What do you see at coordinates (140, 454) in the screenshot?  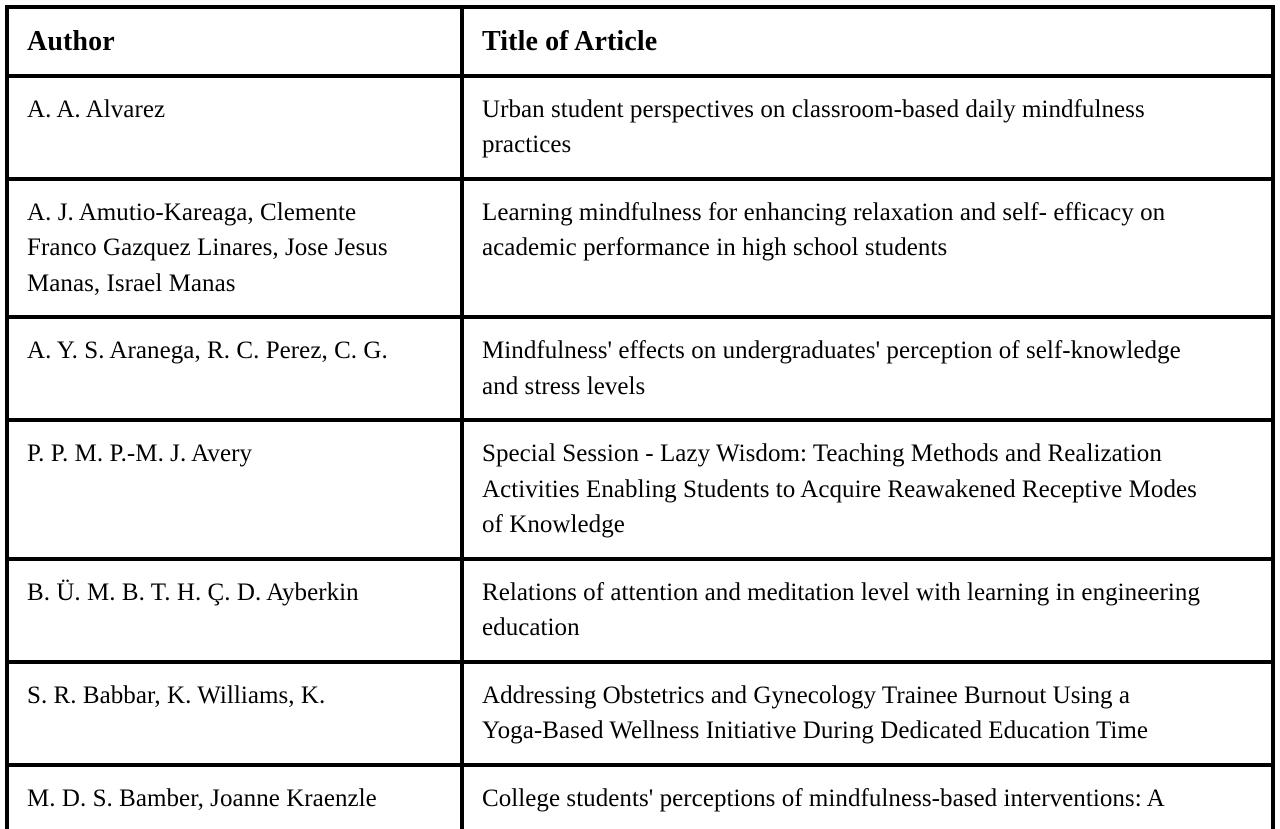 I see `cell-author-line: P. P. M. P.-M. J. Avery` at bounding box center [140, 454].